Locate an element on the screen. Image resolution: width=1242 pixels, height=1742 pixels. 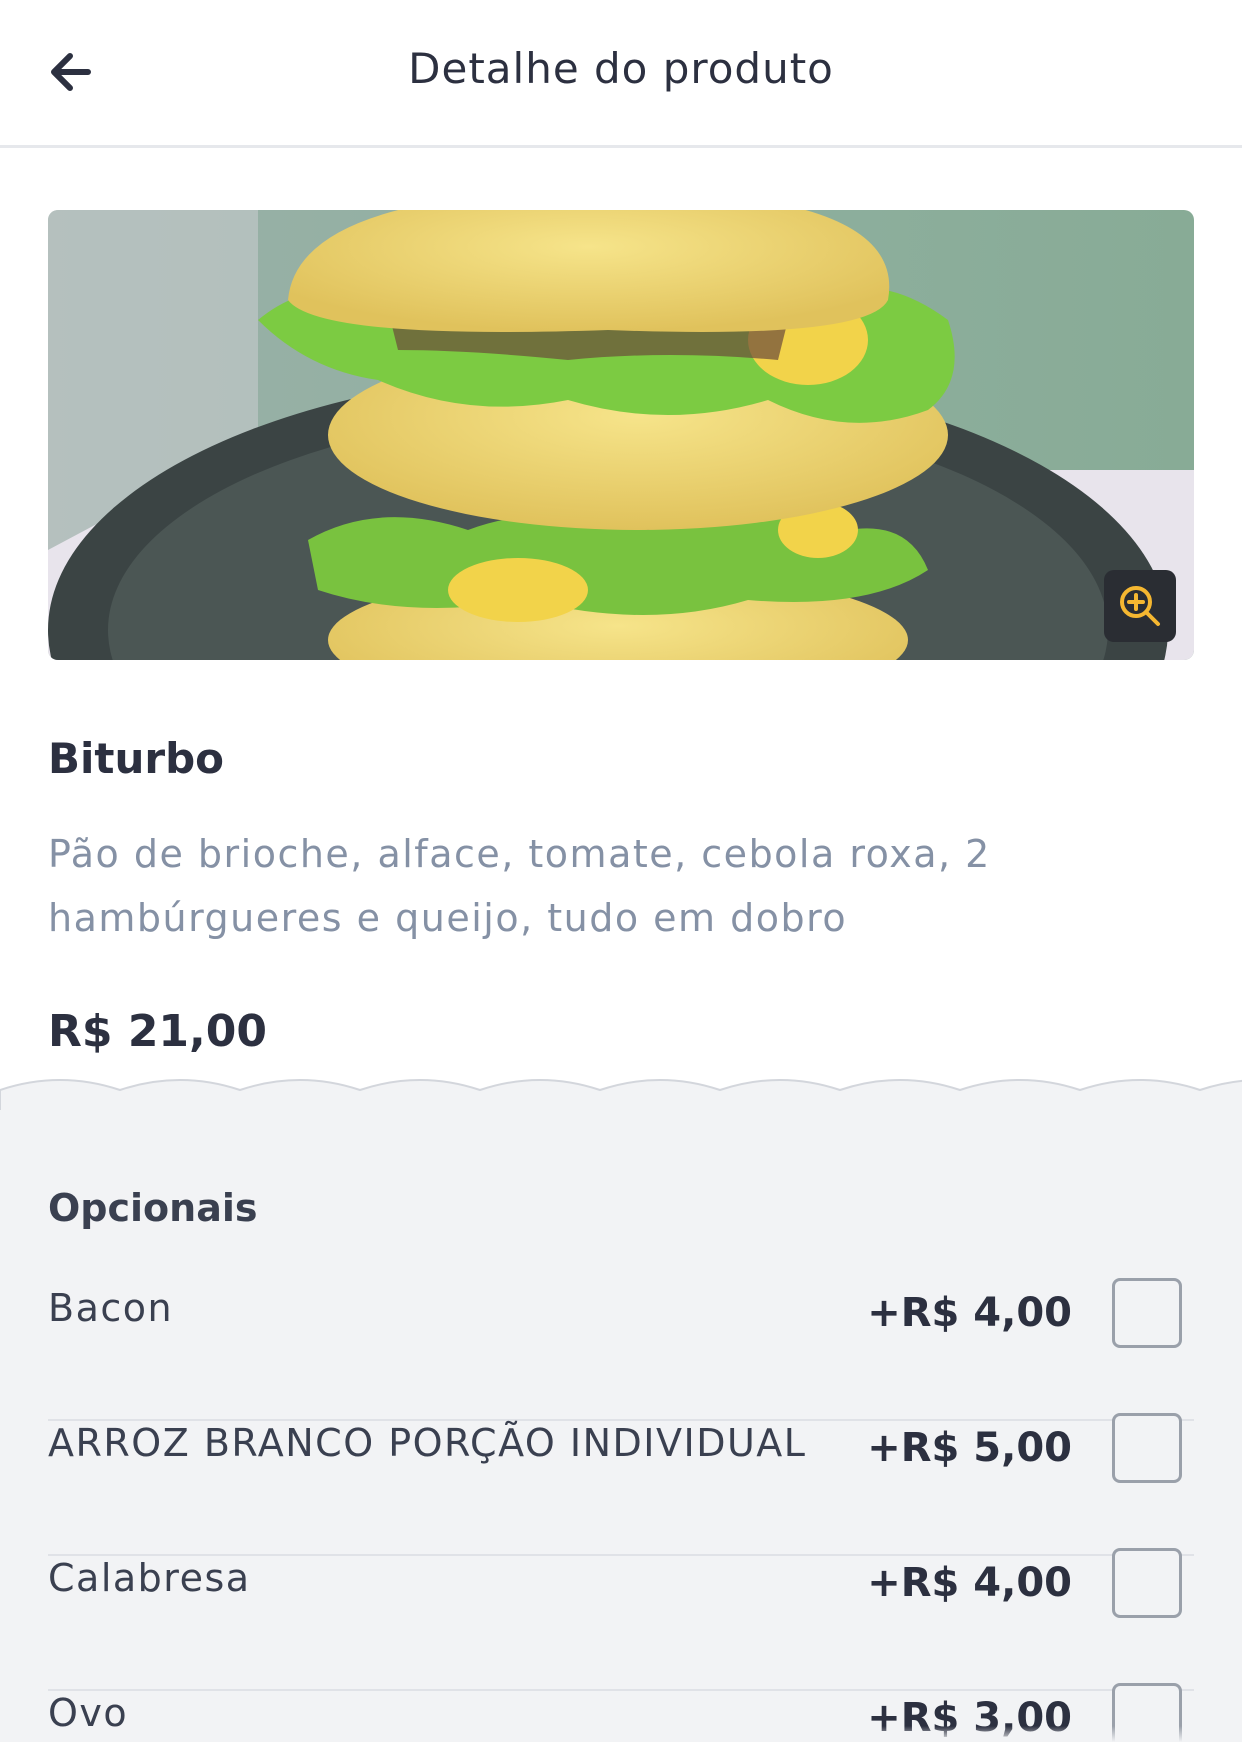
option-row: Calabresa +R$ 4,00 is located at coordinates (621, 1619).